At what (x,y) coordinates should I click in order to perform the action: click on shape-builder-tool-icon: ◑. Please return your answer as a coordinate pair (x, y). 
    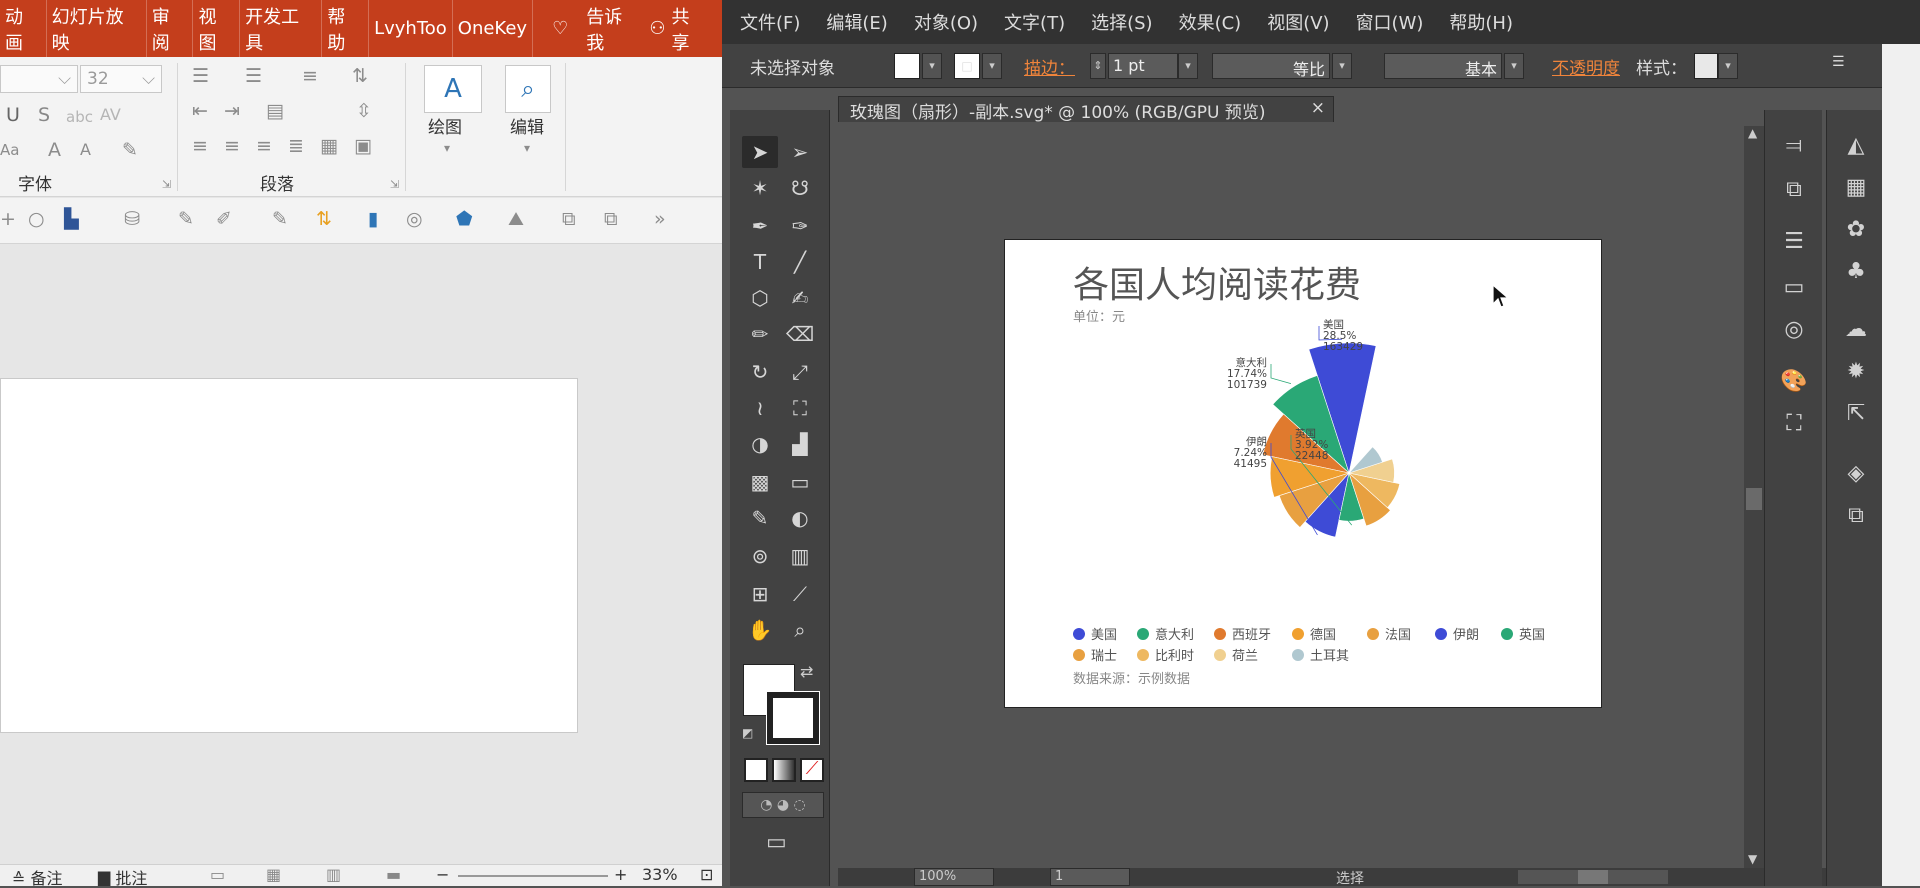
    Looking at the image, I should click on (760, 444).